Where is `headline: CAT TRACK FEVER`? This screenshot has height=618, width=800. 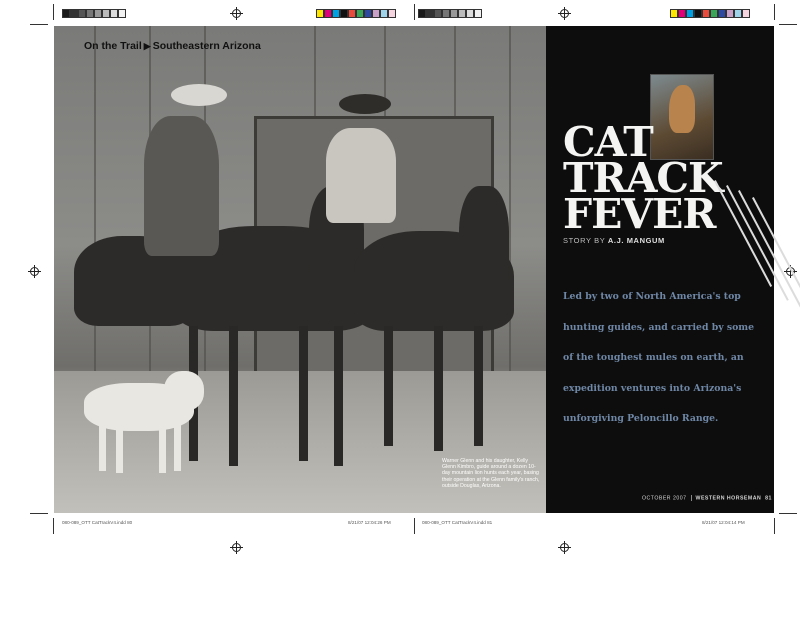
headline: CAT TRACK FEVER is located at coordinates (643, 180).